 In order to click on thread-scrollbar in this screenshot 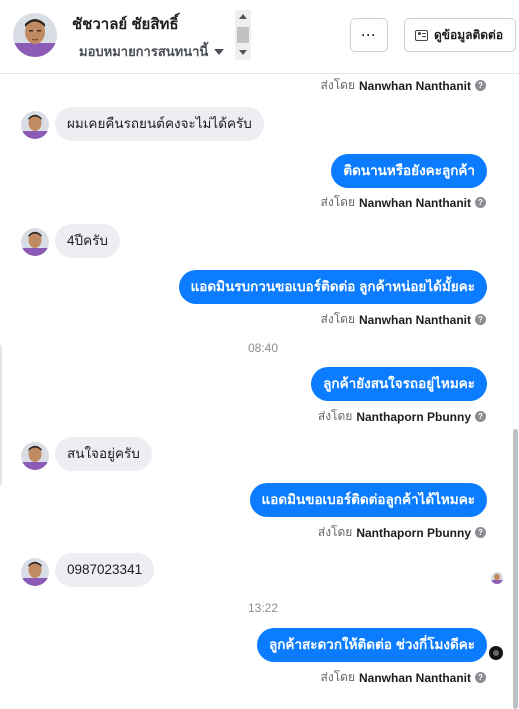, I will do `click(515, 391)`.